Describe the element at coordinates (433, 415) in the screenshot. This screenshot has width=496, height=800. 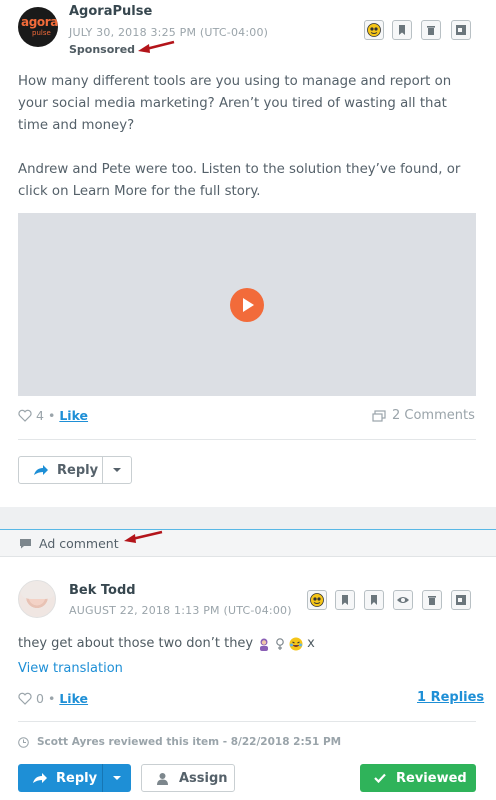
I see `post-comments-count: 2 Comments` at that location.